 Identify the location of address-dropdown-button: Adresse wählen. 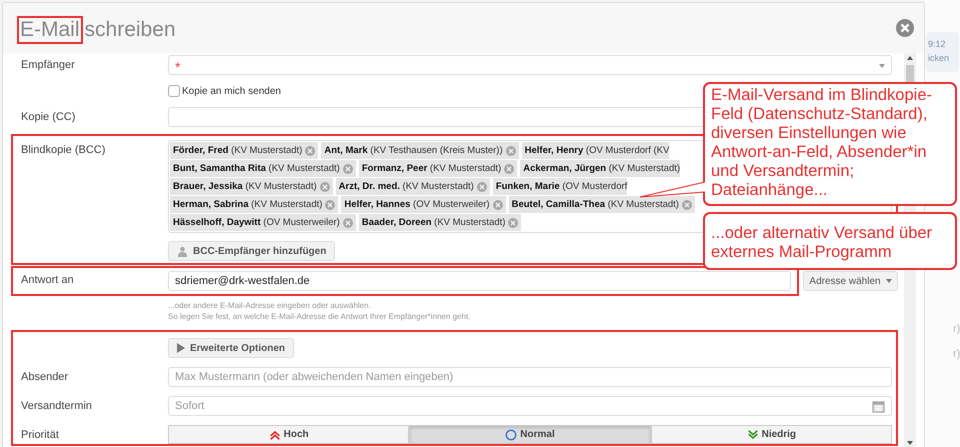
(850, 281).